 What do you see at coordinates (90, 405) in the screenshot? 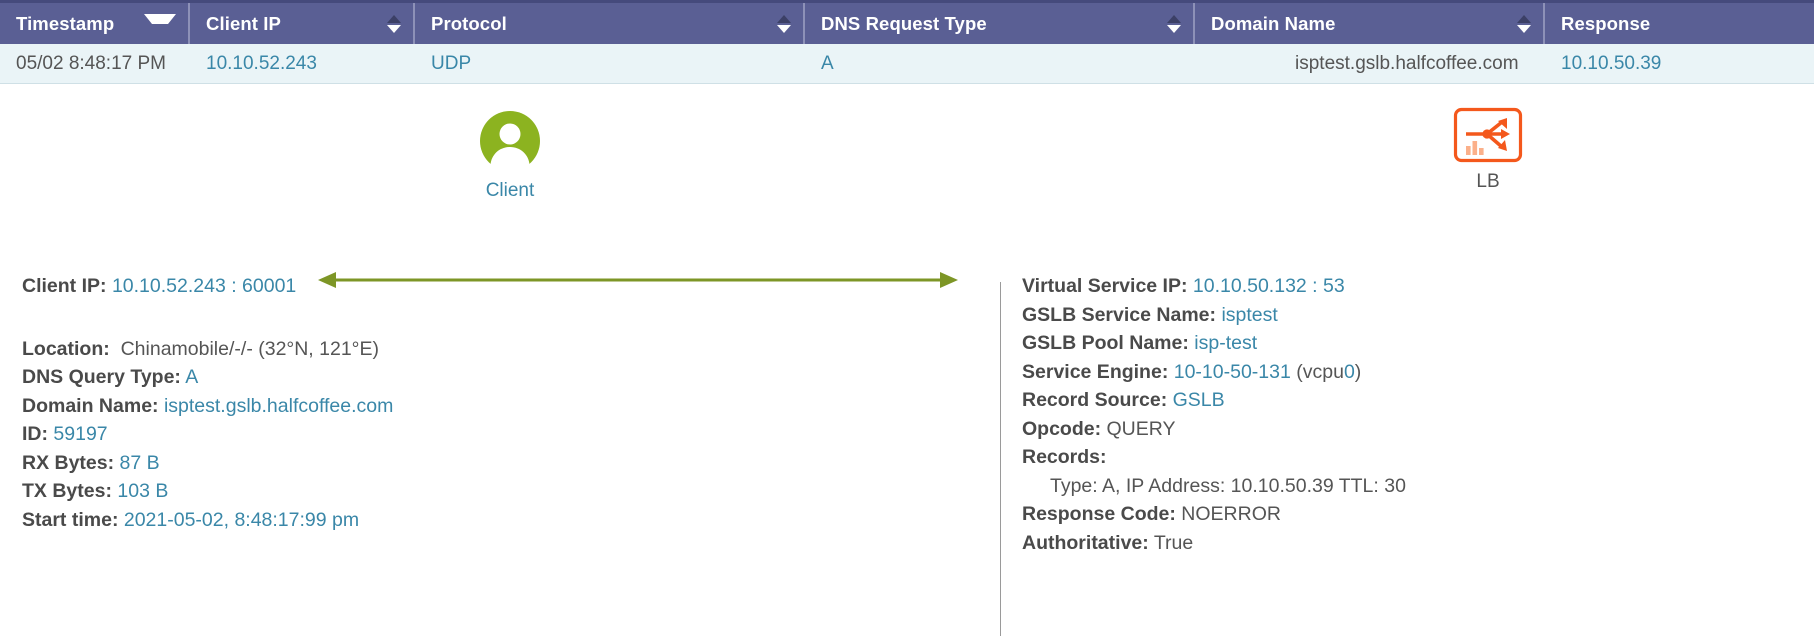
I see `detail-key: Domain Name:` at bounding box center [90, 405].